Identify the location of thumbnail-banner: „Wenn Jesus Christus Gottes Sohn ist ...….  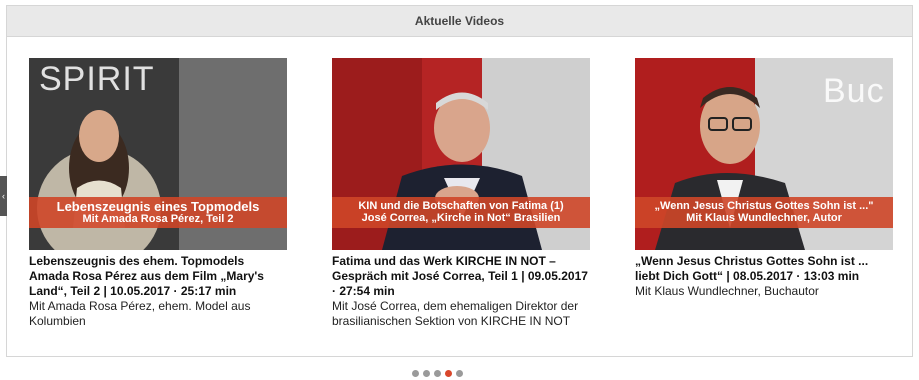
(764, 212).